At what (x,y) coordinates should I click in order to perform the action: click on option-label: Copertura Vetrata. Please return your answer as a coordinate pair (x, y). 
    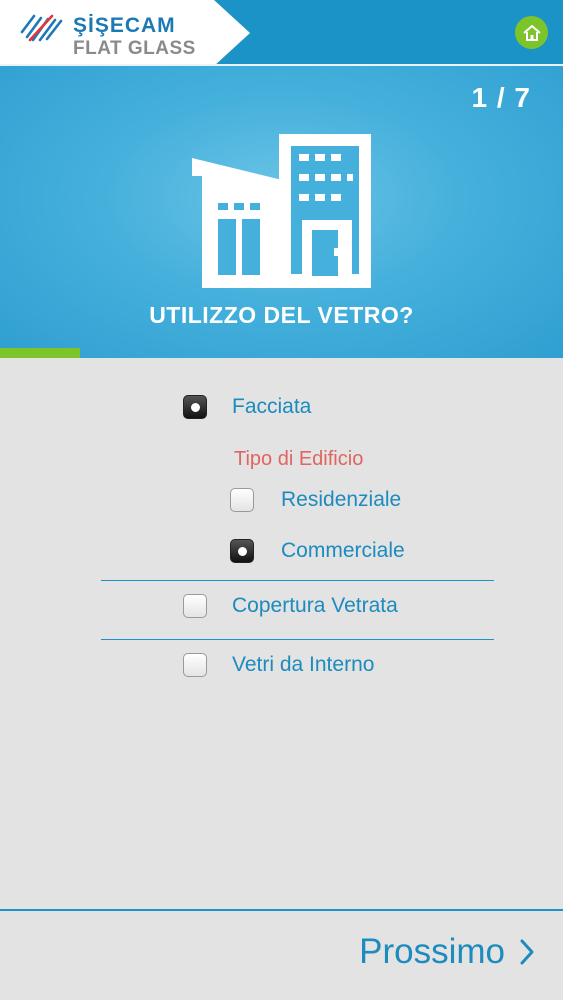
    Looking at the image, I should click on (315, 605).